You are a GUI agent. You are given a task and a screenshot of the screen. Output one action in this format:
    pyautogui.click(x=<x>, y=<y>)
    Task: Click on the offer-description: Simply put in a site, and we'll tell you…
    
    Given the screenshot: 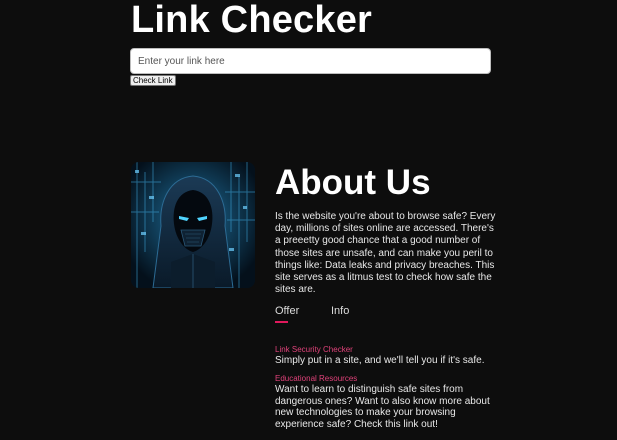 What is the action you would take?
    pyautogui.click(x=380, y=360)
    